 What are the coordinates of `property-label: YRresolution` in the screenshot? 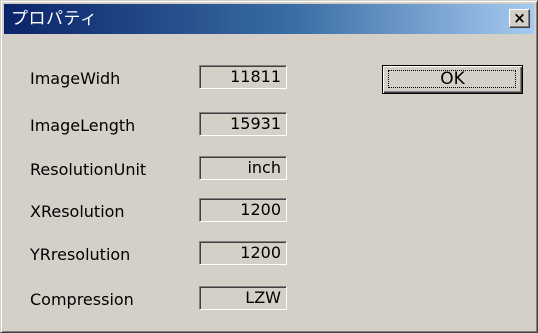 It's located at (80, 254).